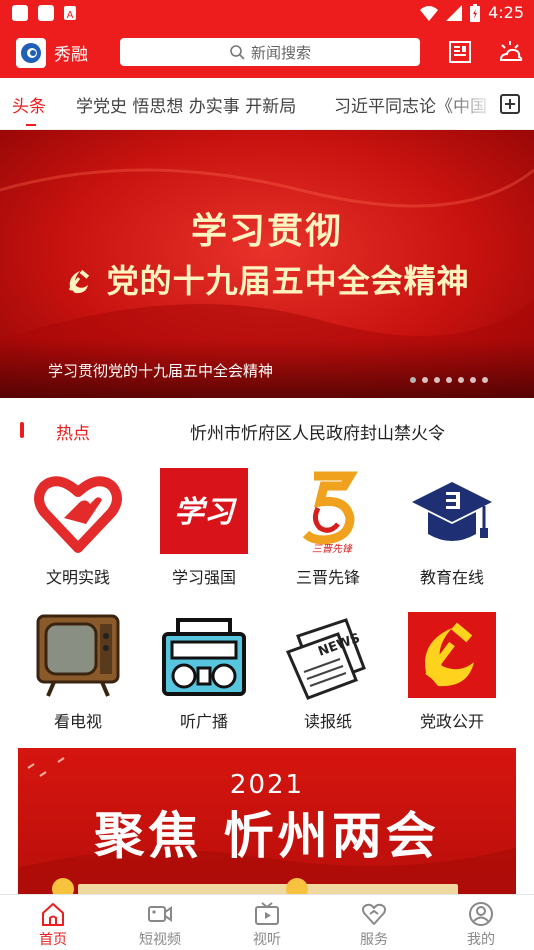  What do you see at coordinates (53, 914) in the screenshot?
I see `home-icon` at bounding box center [53, 914].